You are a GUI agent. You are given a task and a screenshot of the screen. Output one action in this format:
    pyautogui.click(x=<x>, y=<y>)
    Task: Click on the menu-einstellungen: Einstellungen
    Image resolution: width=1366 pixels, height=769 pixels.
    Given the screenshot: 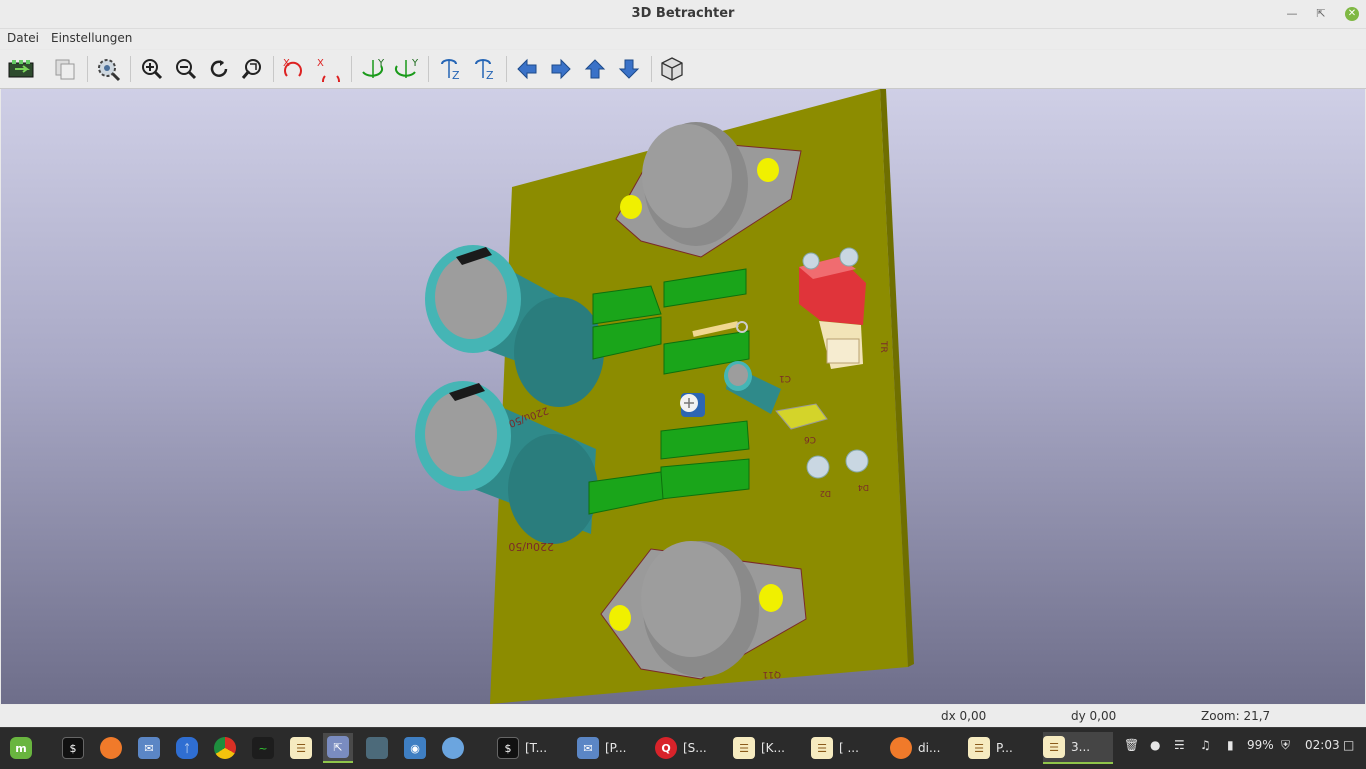 What is the action you would take?
    pyautogui.click(x=91, y=38)
    